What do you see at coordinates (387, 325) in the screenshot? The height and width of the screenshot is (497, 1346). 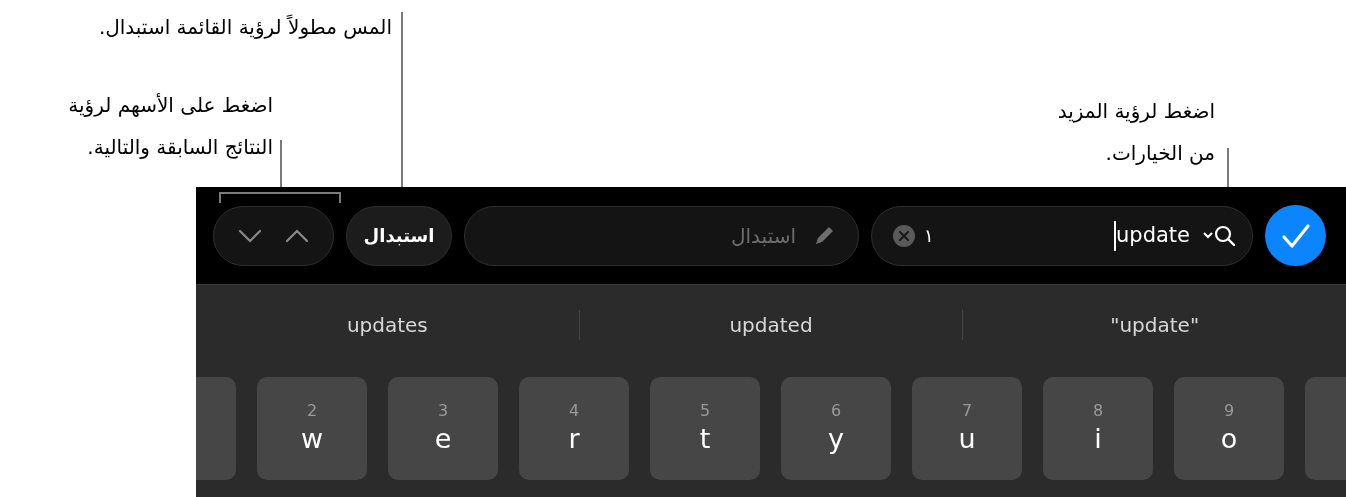 I see `suggestion-item: updates` at bounding box center [387, 325].